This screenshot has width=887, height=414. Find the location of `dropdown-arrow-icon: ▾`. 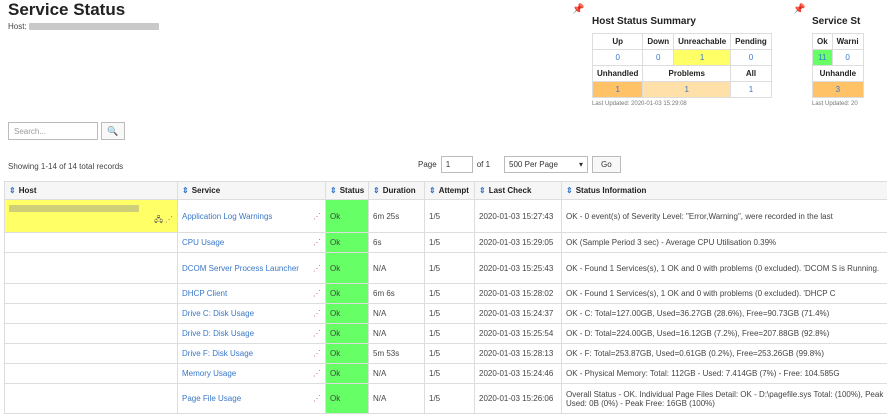

dropdown-arrow-icon: ▾ is located at coordinates (581, 164).